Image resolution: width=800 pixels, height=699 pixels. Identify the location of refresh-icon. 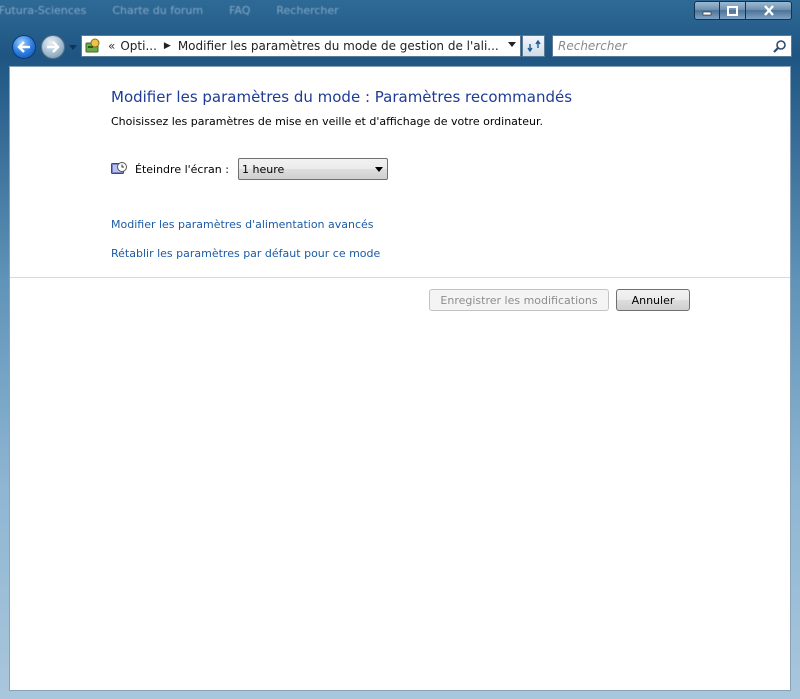
(533, 46).